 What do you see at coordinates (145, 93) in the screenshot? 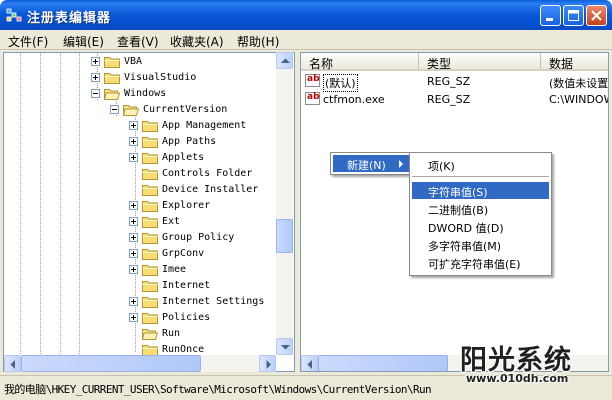
I see `tree-item-label: Windows` at bounding box center [145, 93].